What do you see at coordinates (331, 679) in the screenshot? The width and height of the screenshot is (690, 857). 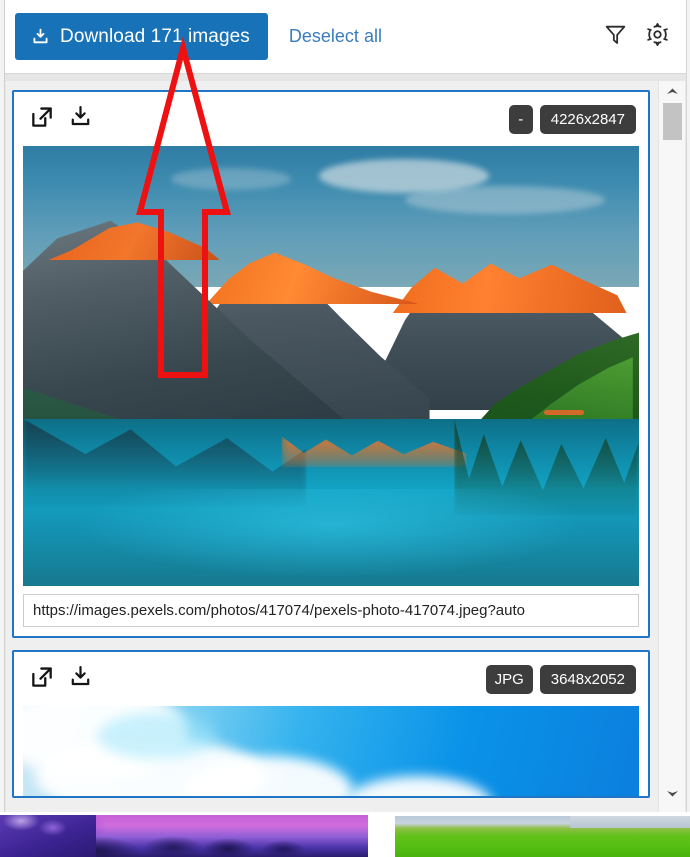 I see `image-card-header: JPG 3648x2052` at bounding box center [331, 679].